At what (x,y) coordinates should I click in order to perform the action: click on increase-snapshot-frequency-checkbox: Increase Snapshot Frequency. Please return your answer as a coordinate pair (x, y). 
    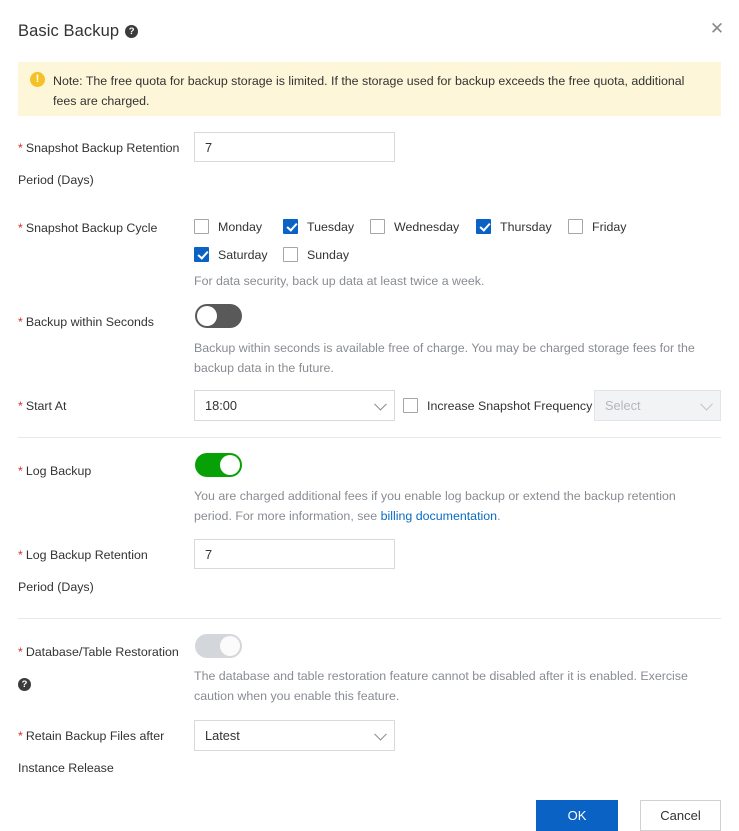
    Looking at the image, I should click on (497, 405).